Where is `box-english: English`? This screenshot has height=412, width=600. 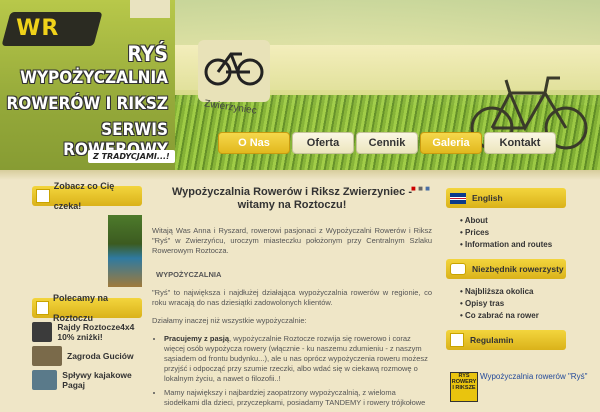
box-english: English is located at coordinates (506, 198).